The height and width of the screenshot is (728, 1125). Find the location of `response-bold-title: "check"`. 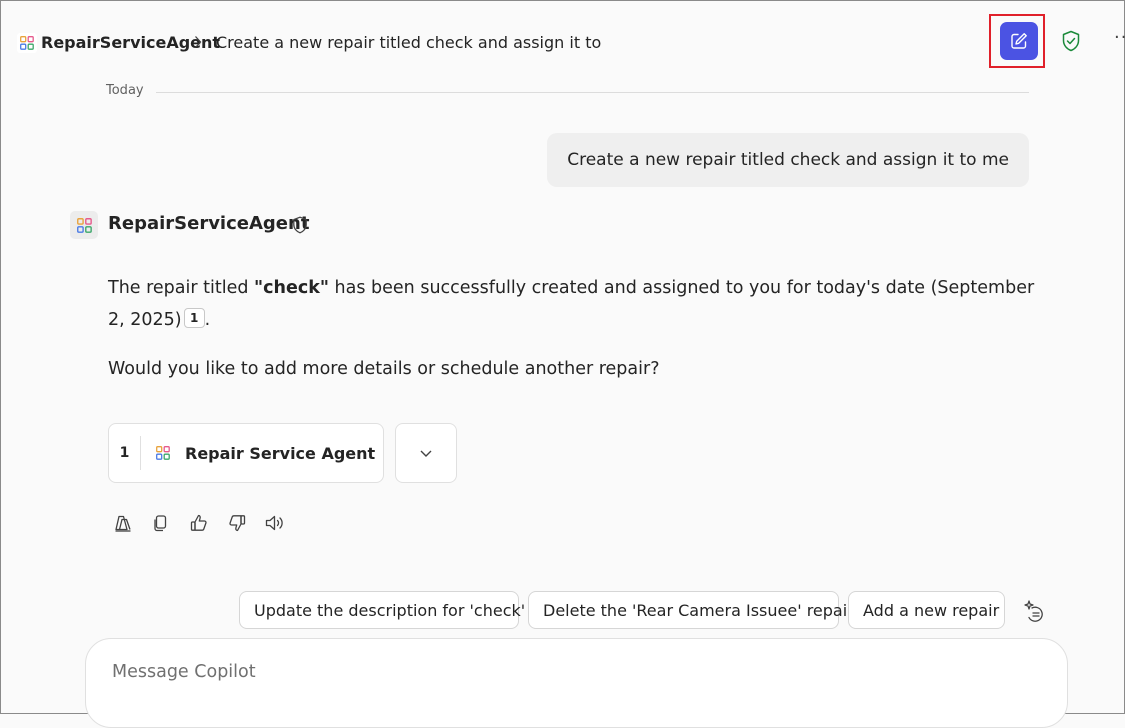

response-bold-title: "check" is located at coordinates (291, 288).